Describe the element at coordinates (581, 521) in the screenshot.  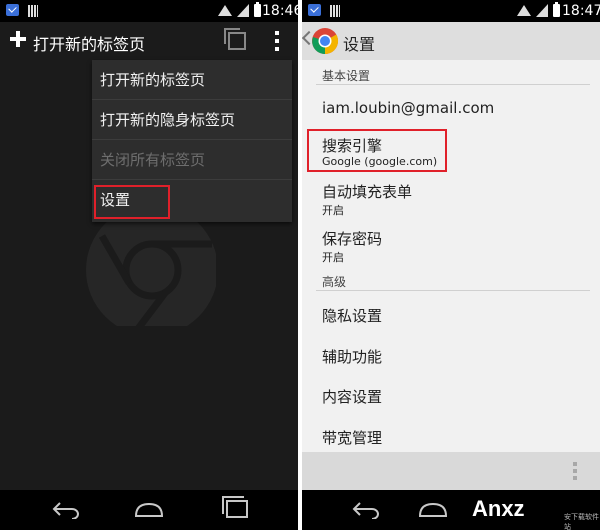
I see `watermark-subtext: 安下载软件站` at that location.